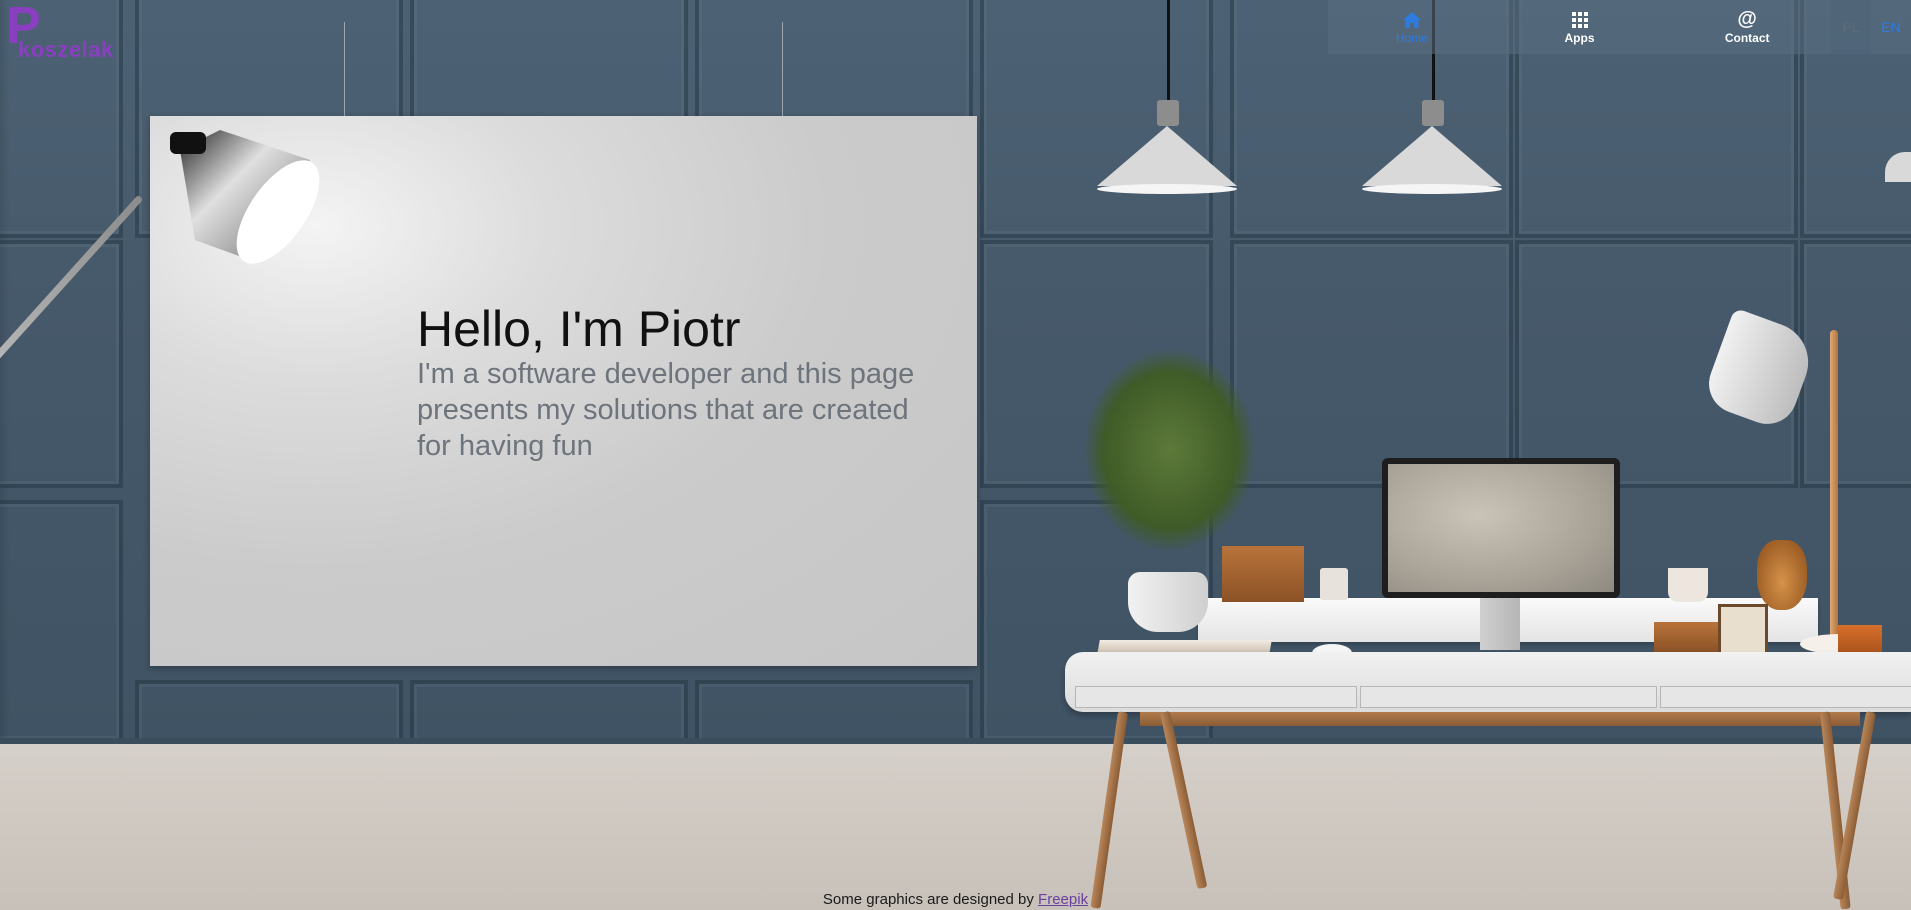  I want to click on computer-monitor, so click(1501, 528).